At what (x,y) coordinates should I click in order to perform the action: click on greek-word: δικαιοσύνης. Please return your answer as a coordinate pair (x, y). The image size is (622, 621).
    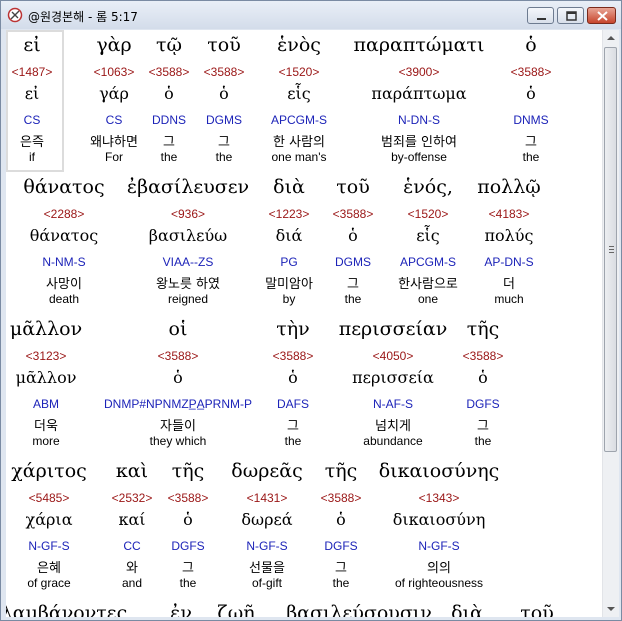
    Looking at the image, I should click on (439, 471).